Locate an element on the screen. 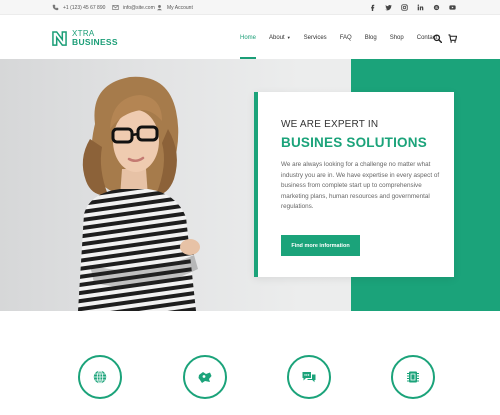 This screenshot has height=415, width=500. nav-label: Home is located at coordinates (248, 38).